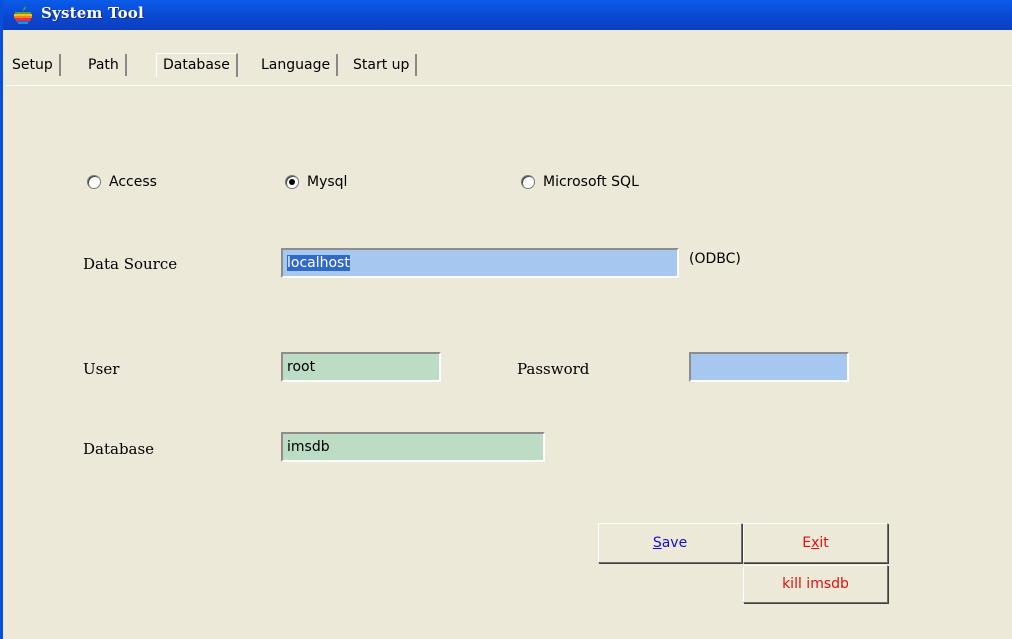 The height and width of the screenshot is (639, 1012). Describe the element at coordinates (318, 263) in the screenshot. I see `data-source-value: localhost` at that location.